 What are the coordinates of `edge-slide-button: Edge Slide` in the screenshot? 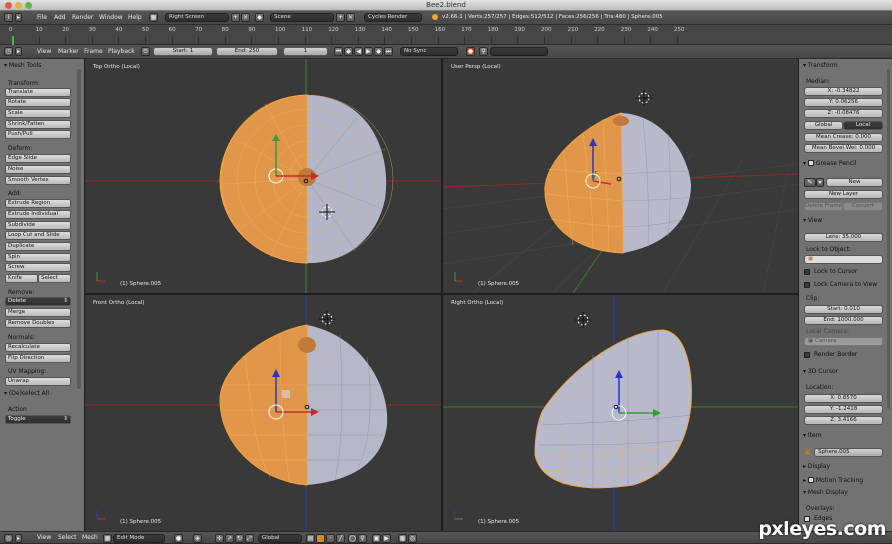 It's located at (38, 158).